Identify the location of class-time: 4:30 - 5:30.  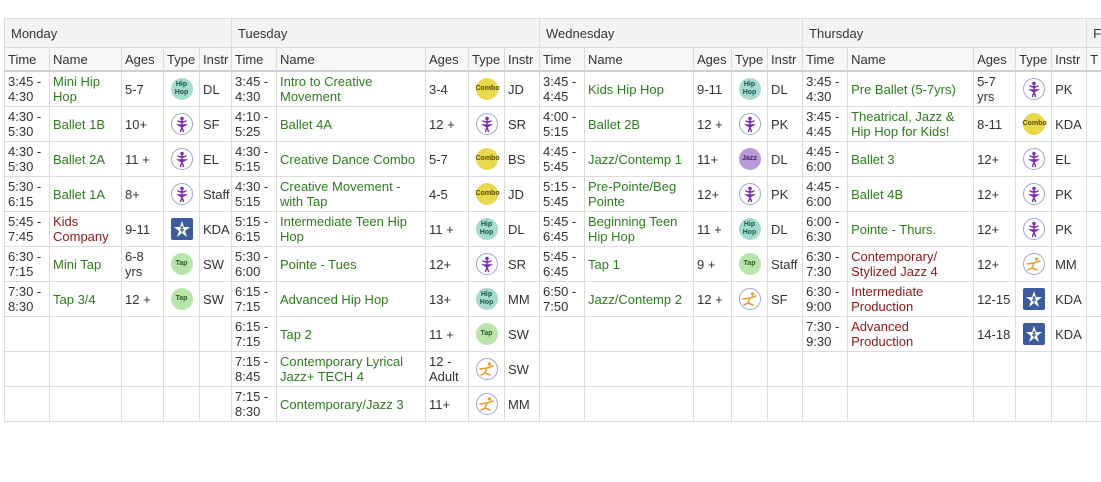
(27, 159).